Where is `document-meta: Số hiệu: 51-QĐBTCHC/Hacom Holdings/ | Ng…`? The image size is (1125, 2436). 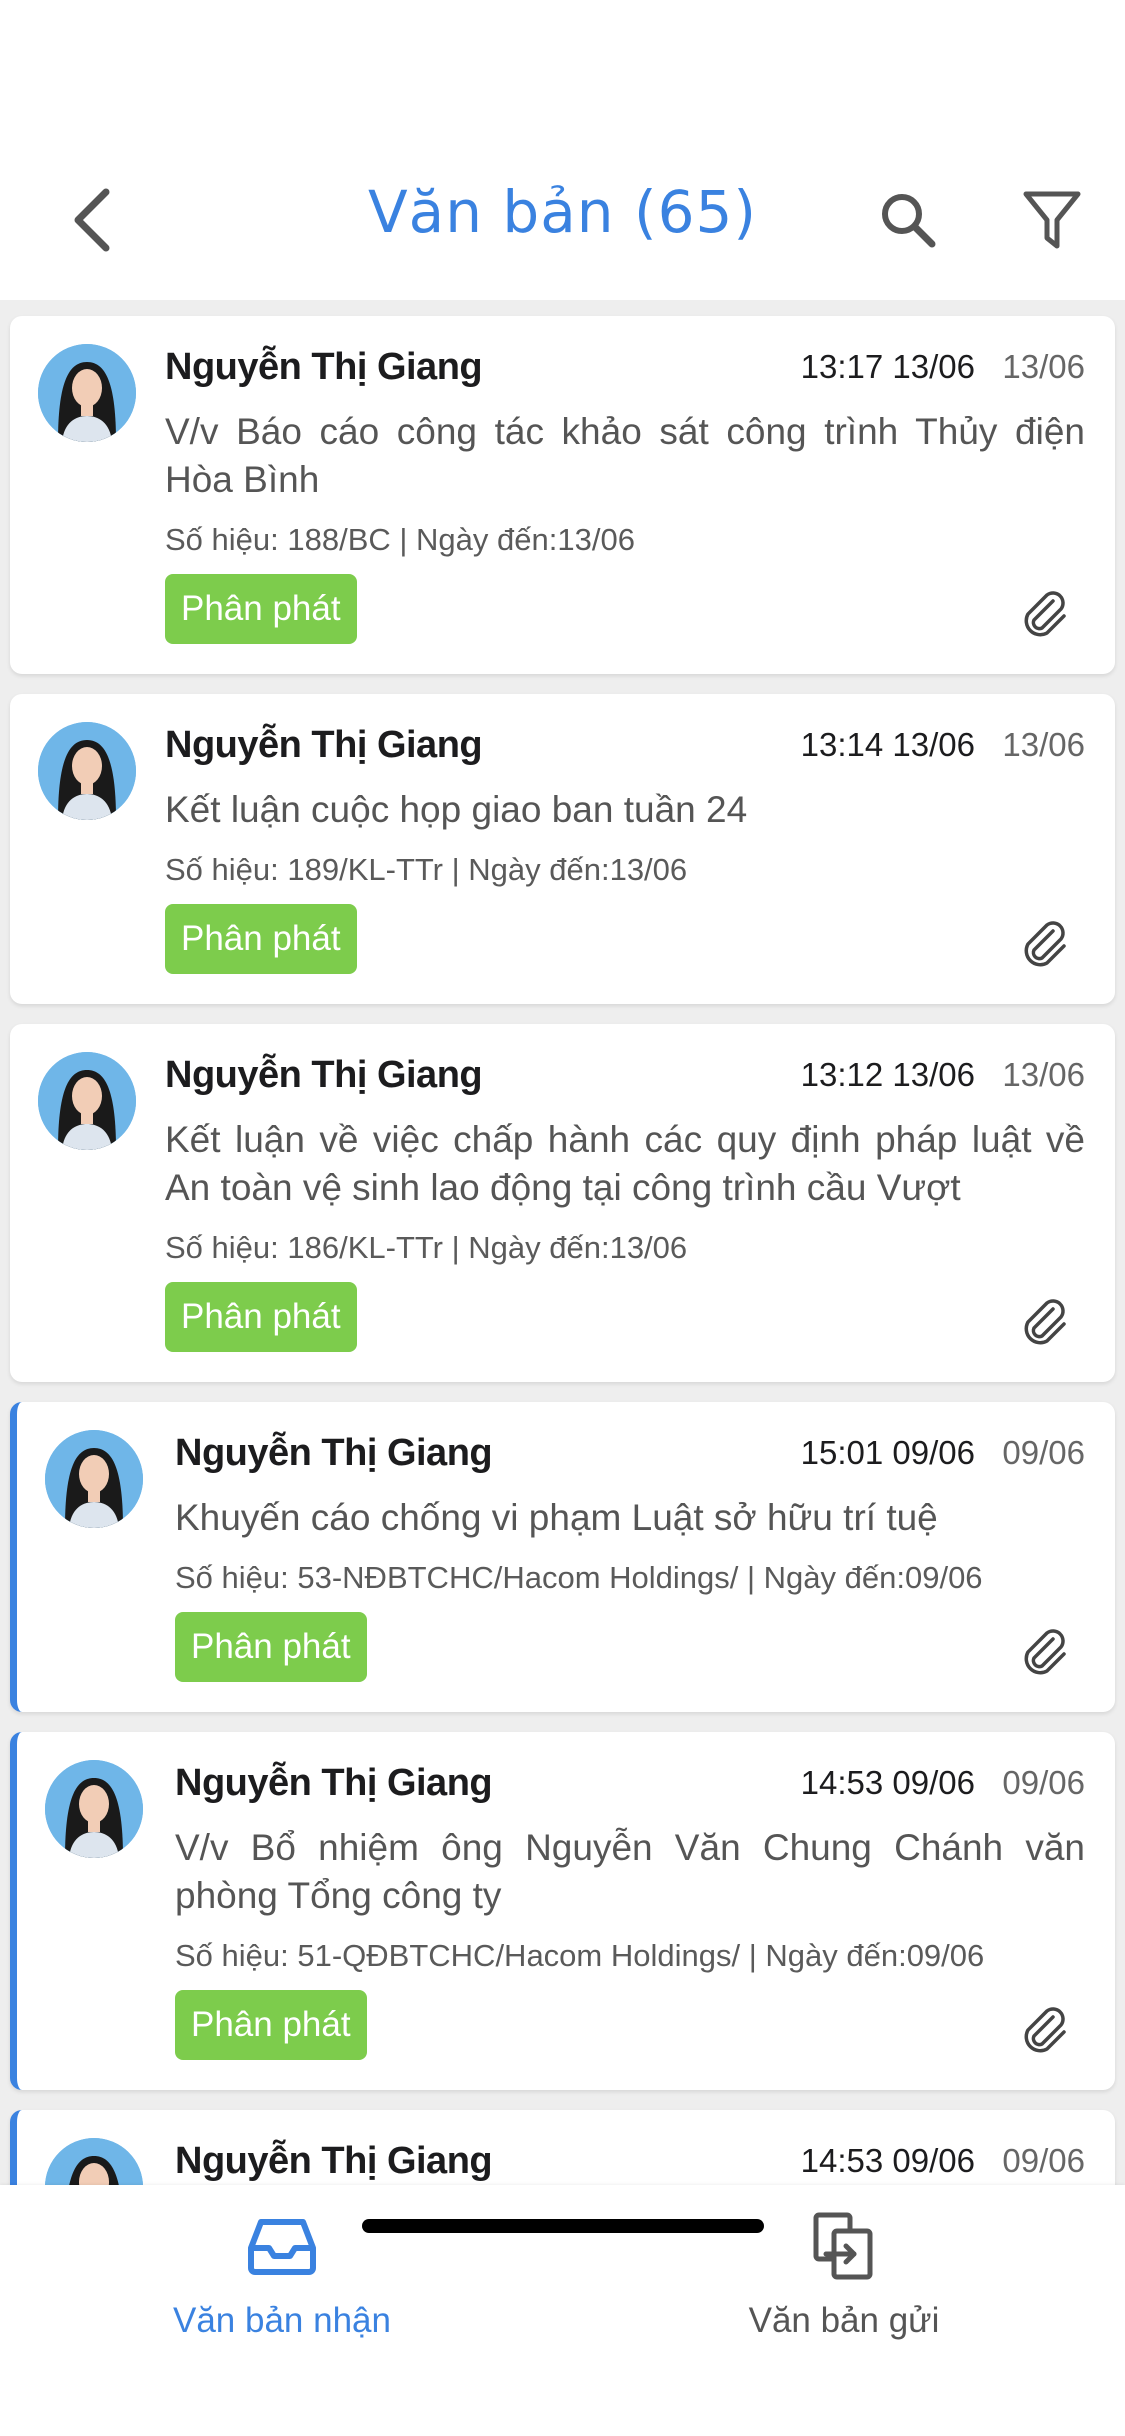 document-meta: Số hiệu: 51-QĐBTCHC/Hacom Holdings/ | Ng… is located at coordinates (580, 1955).